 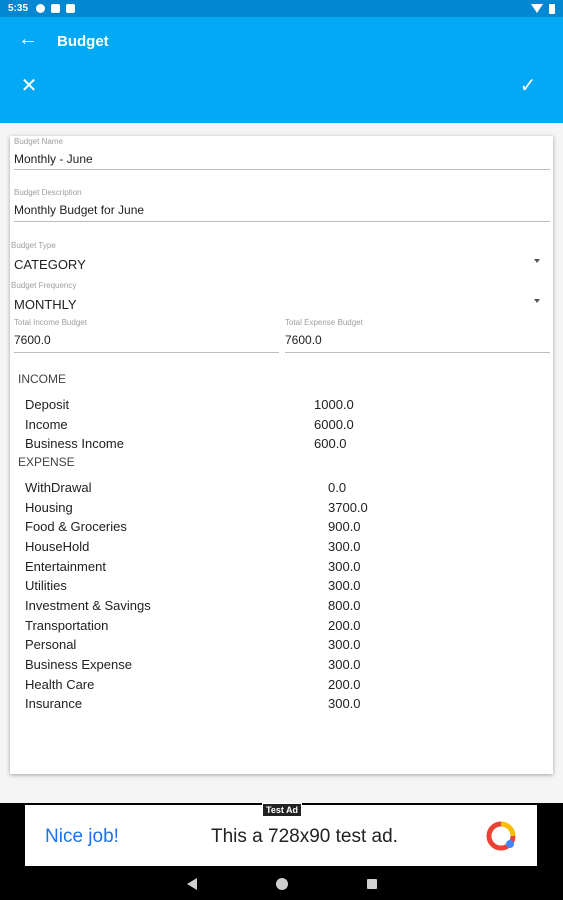 I want to click on budget-frequency-dropdown: Budget Frequency MONTHLY, so click(x=275, y=299).